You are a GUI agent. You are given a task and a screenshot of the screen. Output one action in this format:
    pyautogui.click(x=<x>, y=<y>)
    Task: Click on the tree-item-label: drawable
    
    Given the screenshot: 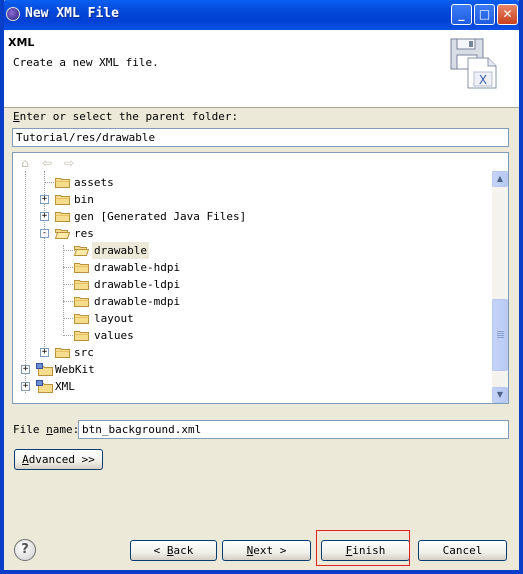 What is the action you would take?
    pyautogui.click(x=120, y=250)
    